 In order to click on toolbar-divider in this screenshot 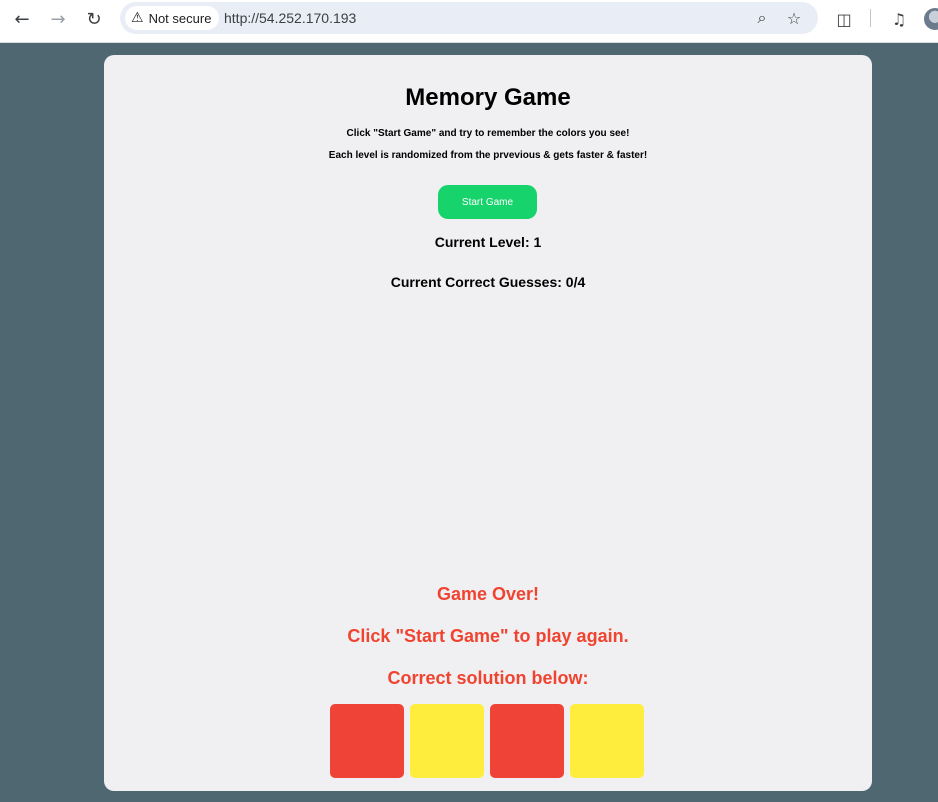, I will do `click(870, 18)`.